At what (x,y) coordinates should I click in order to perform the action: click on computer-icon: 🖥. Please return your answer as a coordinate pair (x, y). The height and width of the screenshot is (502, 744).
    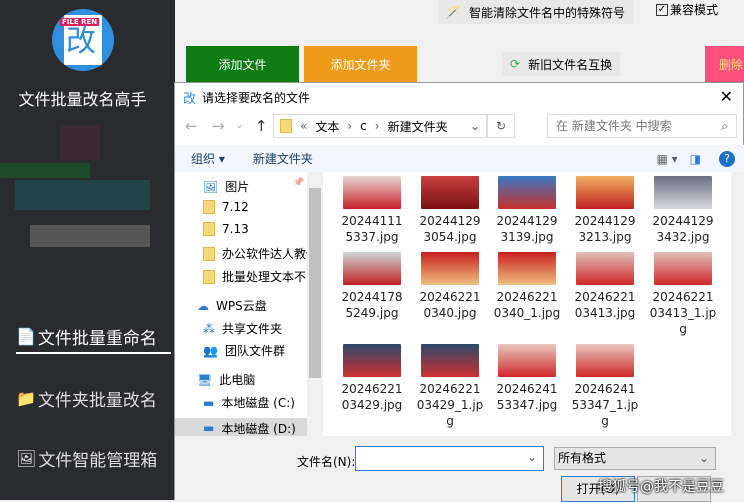
    Looking at the image, I should click on (205, 379).